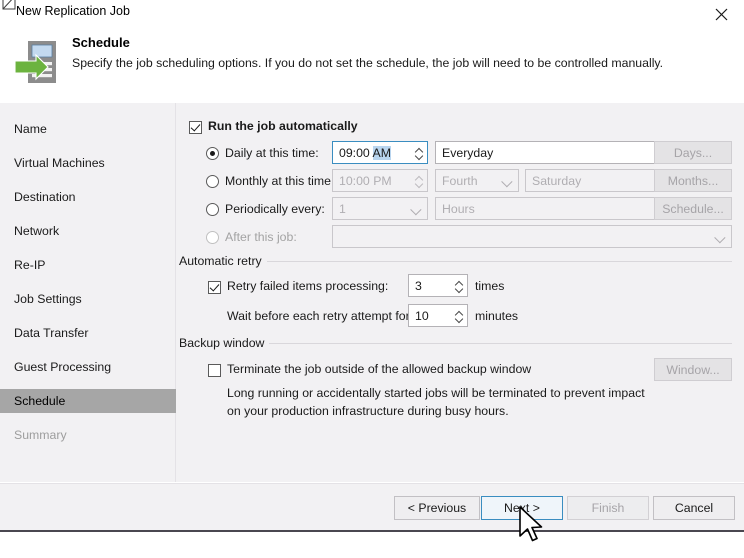  I want to click on sidebar-item-summary: Summary, so click(40, 435).